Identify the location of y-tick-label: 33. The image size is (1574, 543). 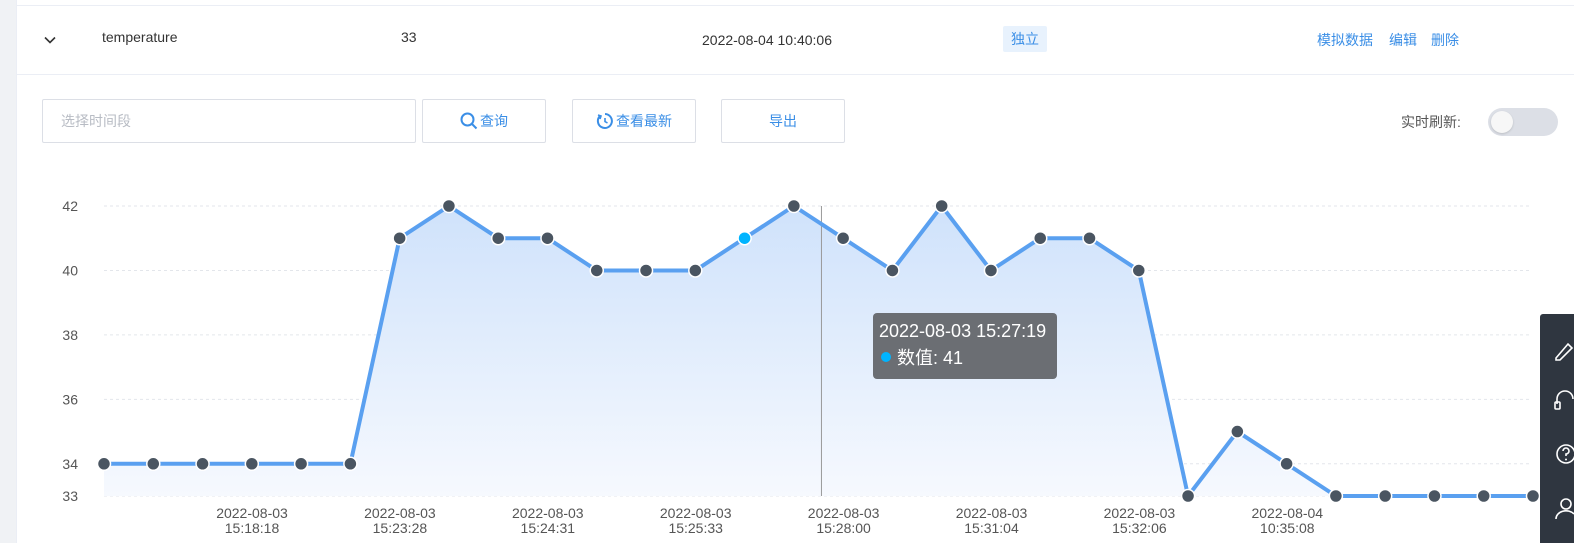
(70, 496).